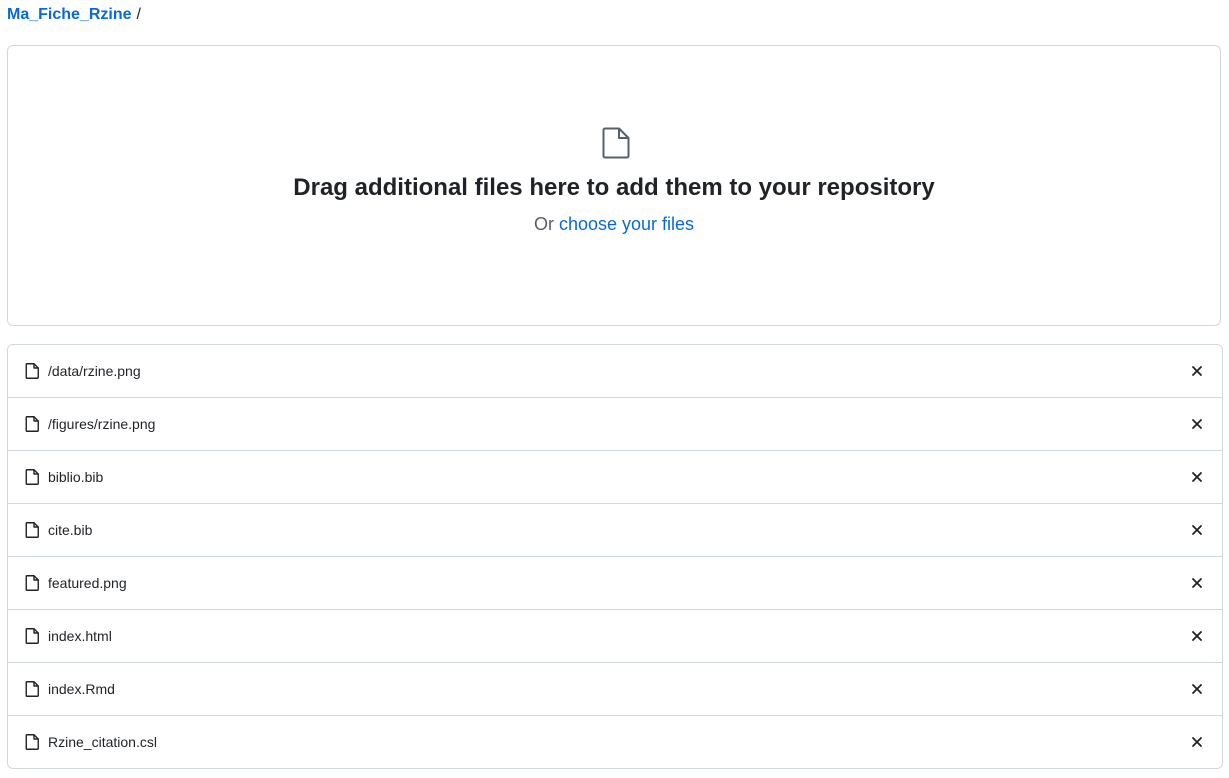 This screenshot has height=778, width=1229. What do you see at coordinates (94, 371) in the screenshot?
I see `file-name: /data/rzine.png` at bounding box center [94, 371].